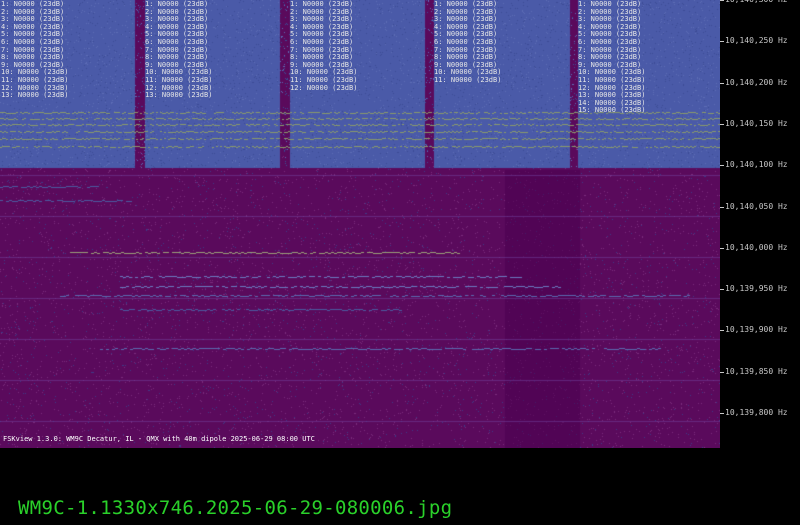 This screenshot has height=525, width=800. Describe the element at coordinates (756, 371) in the screenshot. I see `frequency-label: 10,139,850 Hz` at that location.